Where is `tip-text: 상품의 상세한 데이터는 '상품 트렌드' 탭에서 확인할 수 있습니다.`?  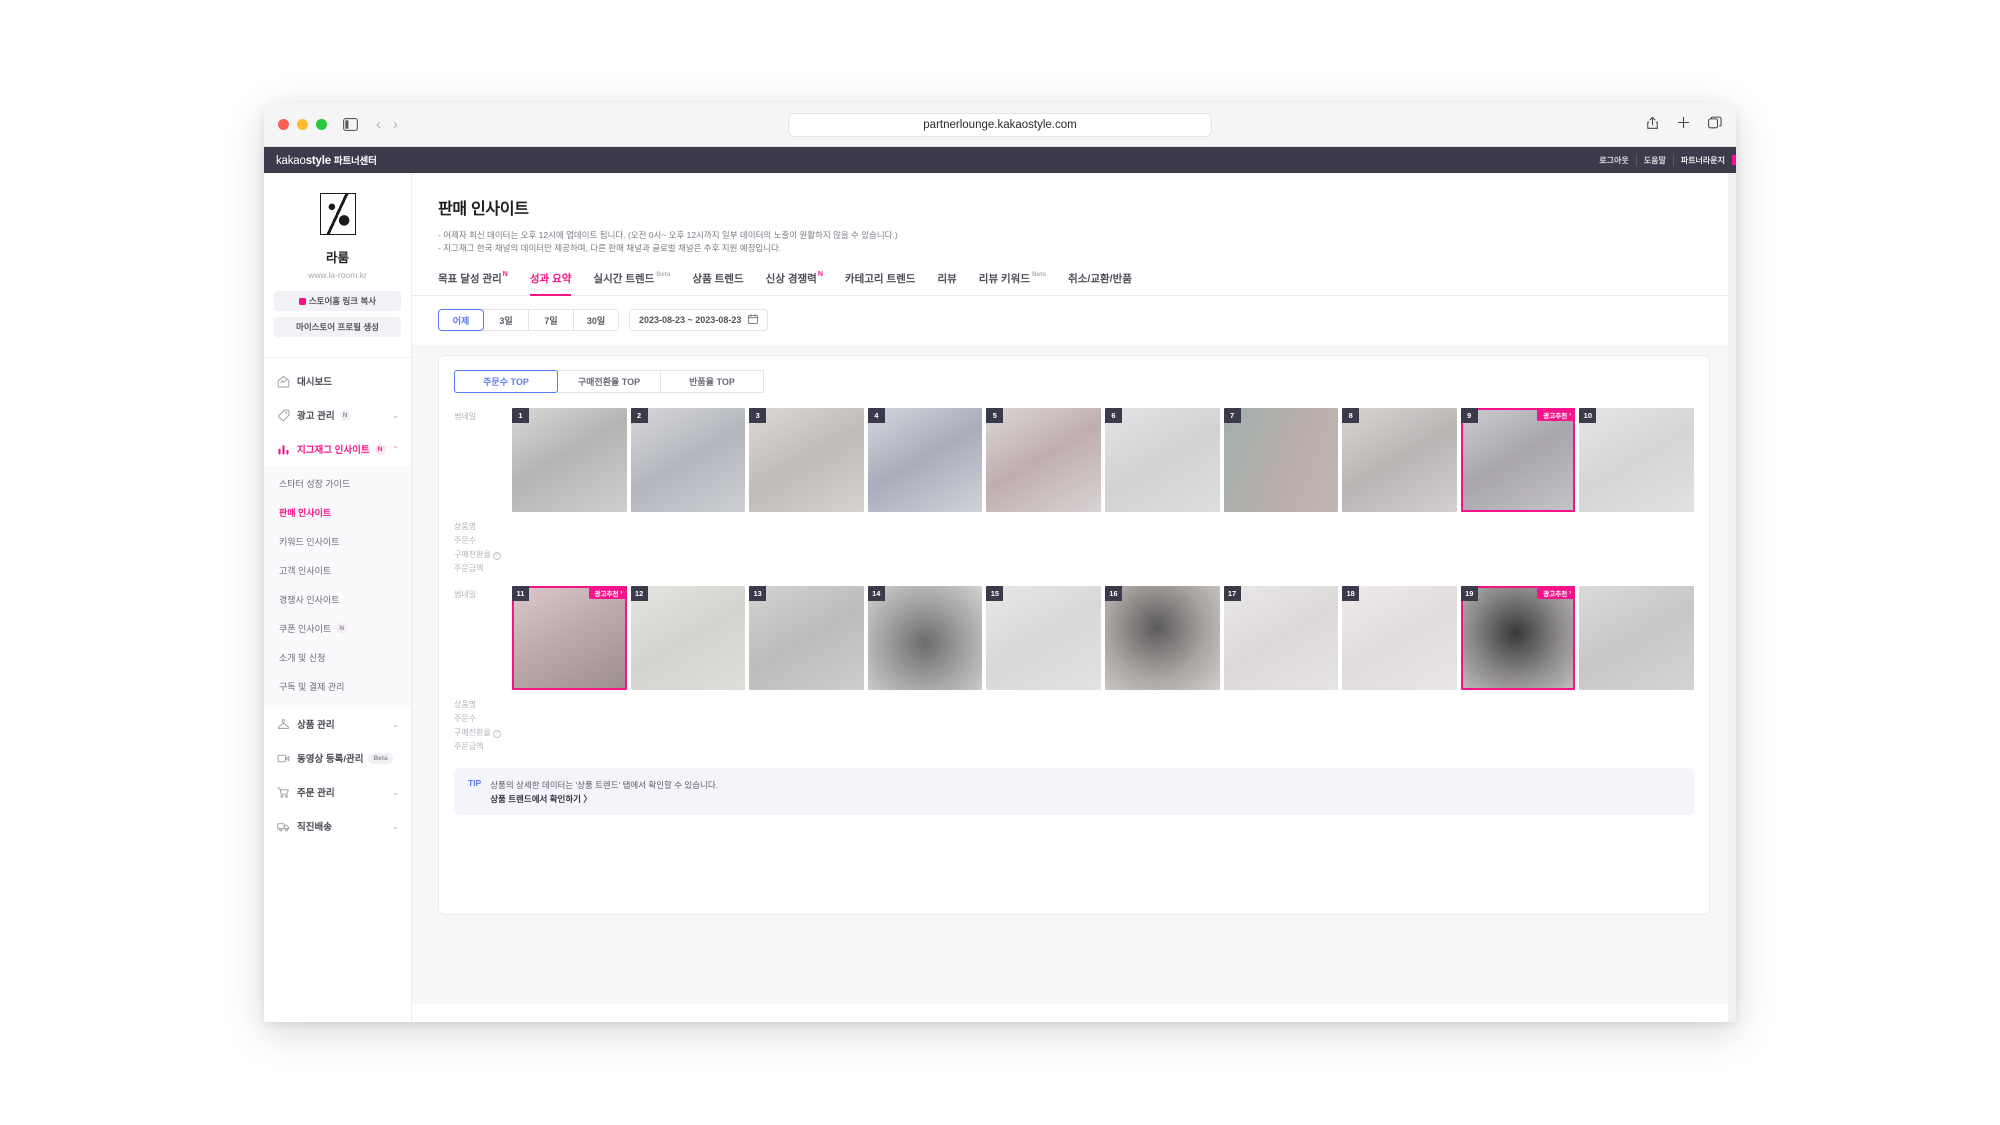 tip-text: 상품의 상세한 데이터는 '상품 트렌드' 탭에서 확인할 수 있습니다. is located at coordinates (604, 785).